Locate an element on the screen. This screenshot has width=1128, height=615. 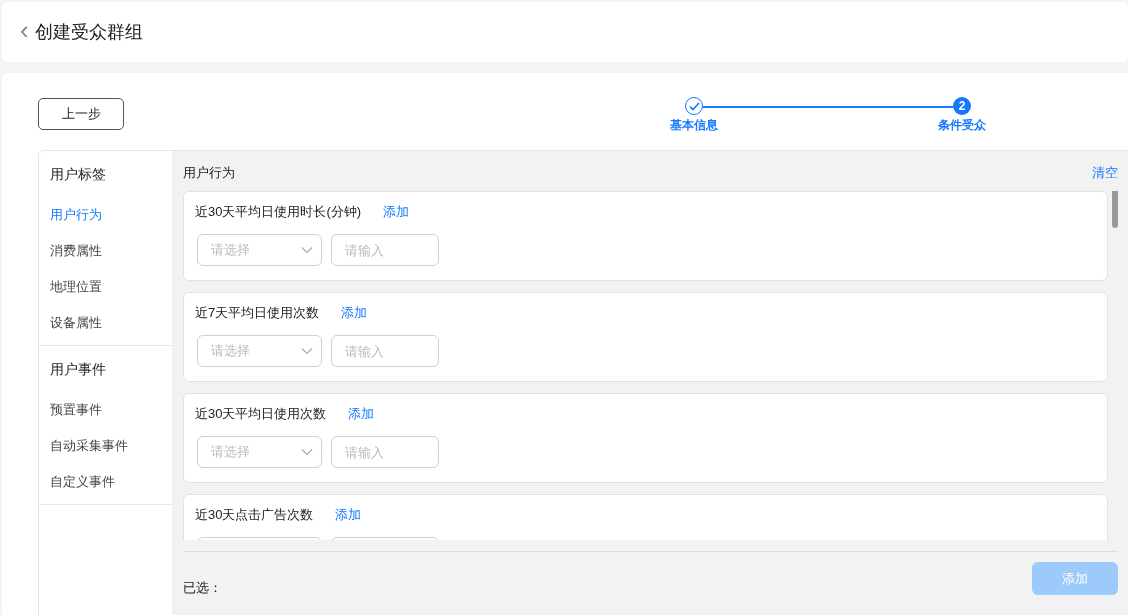
category-item: 预置事件 is located at coordinates (105, 410).